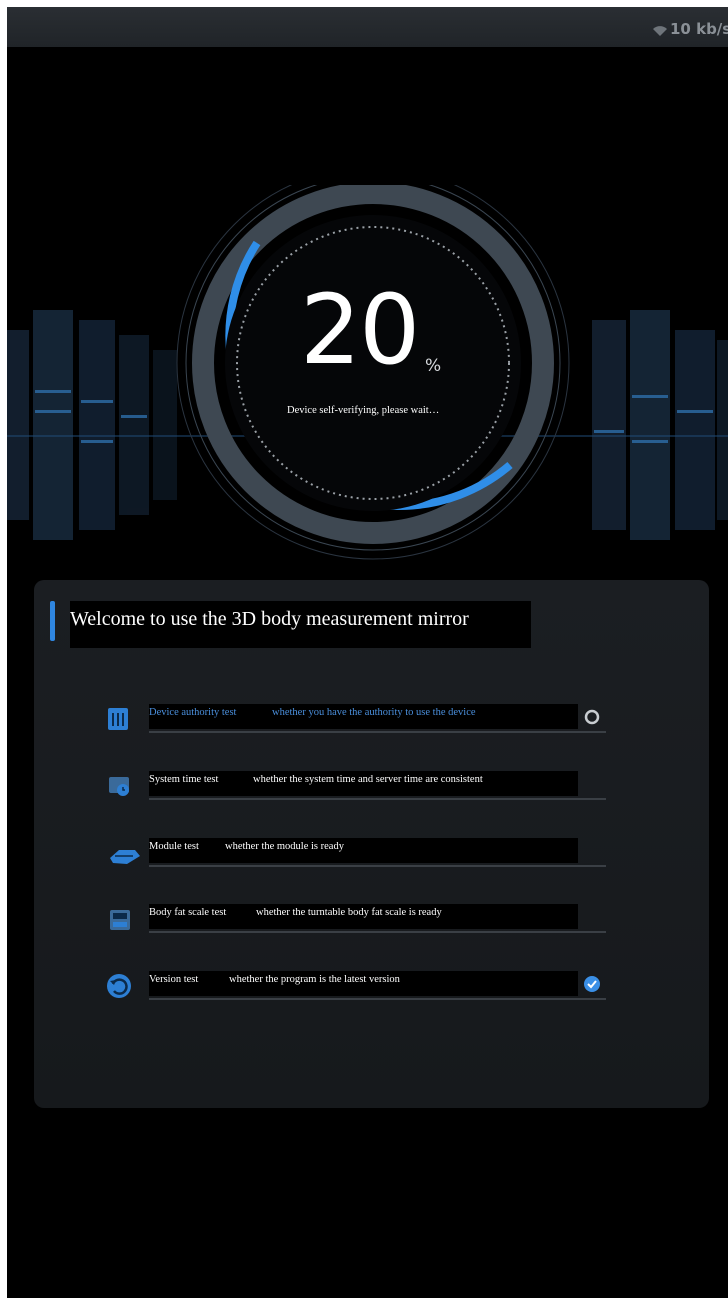 The width and height of the screenshot is (728, 1298). Describe the element at coordinates (118, 719) in the screenshot. I see `device-authority-icon` at that location.